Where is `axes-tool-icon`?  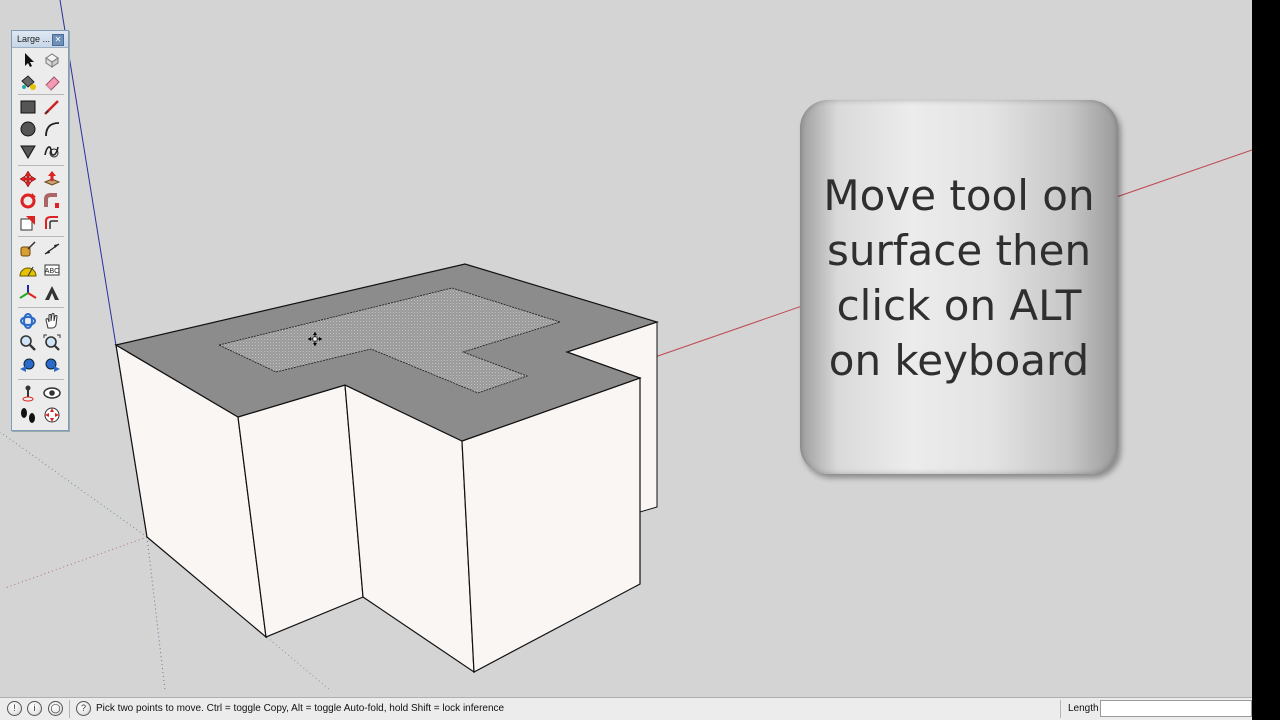 axes-tool-icon is located at coordinates (28, 293).